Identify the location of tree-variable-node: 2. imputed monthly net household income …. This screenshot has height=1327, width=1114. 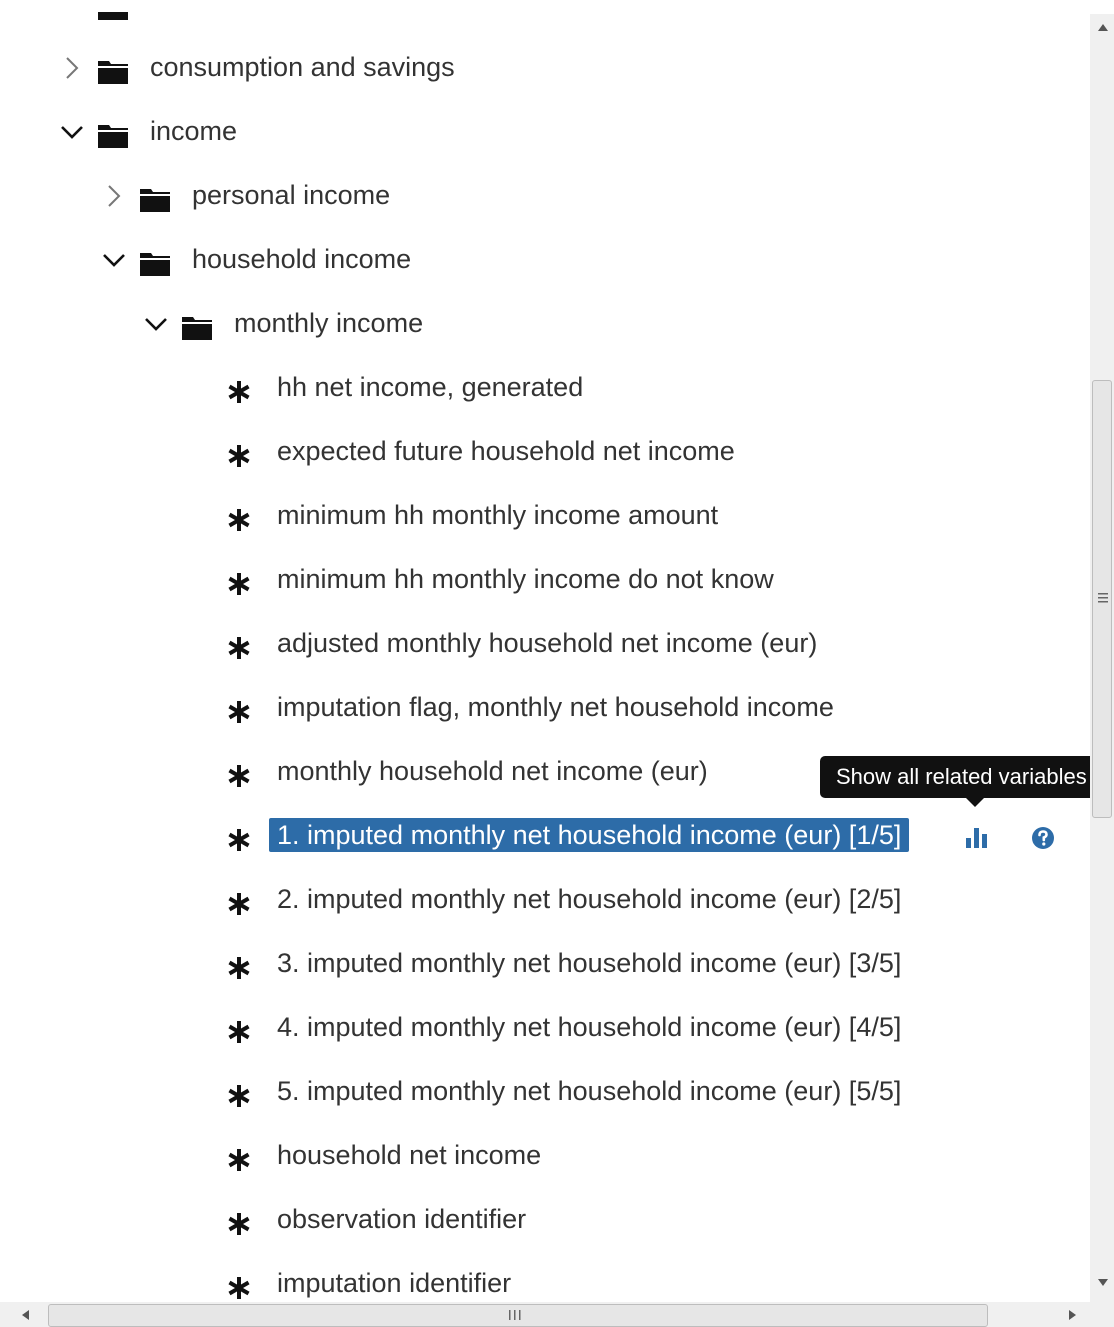
(545, 900).